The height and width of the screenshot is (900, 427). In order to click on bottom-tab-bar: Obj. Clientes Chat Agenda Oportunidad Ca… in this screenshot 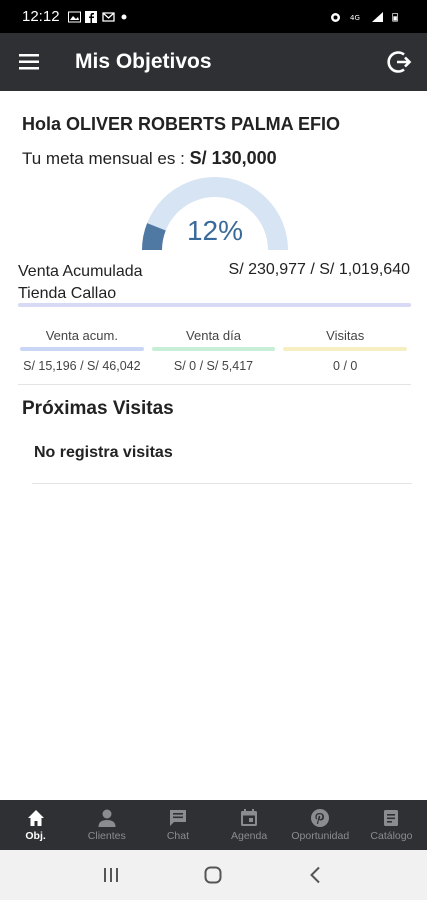, I will do `click(213, 825)`.